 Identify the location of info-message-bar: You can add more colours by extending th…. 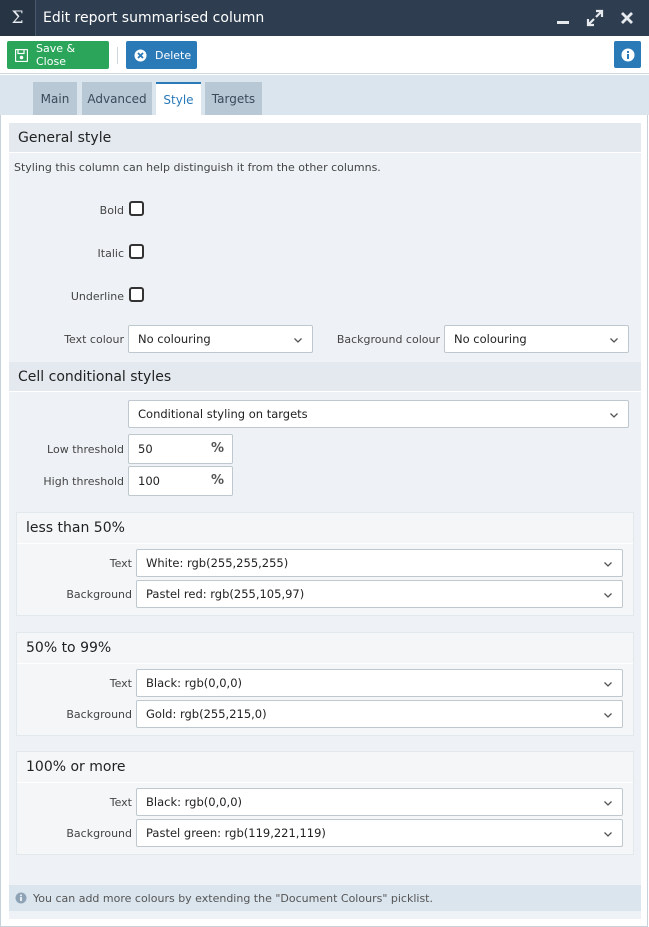
(325, 898).